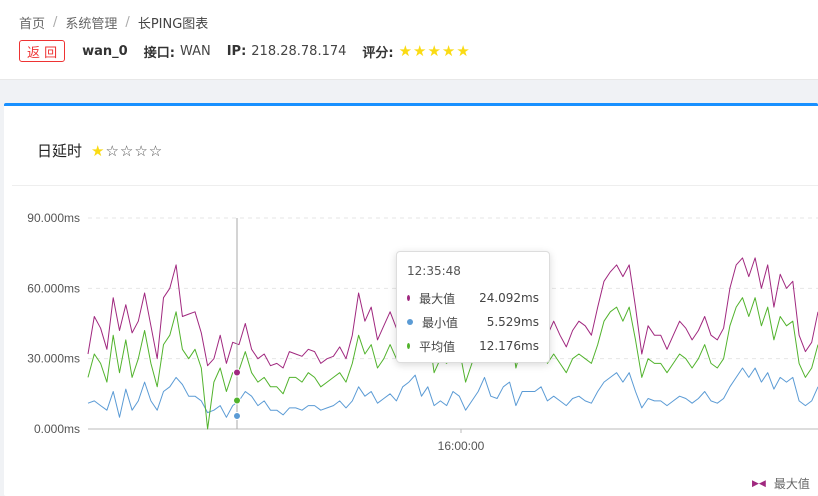 This screenshot has width=818, height=496. What do you see at coordinates (53, 218) in the screenshot?
I see `y-tick-label: 90.000ms` at bounding box center [53, 218].